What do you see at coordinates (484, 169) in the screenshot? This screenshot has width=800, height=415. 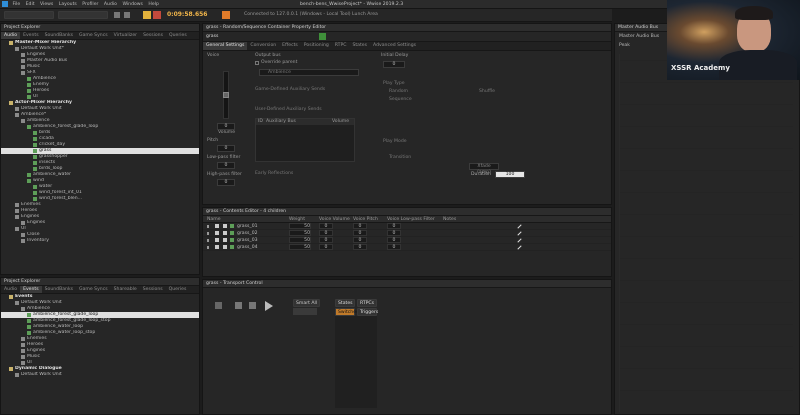 I see `xfade-select: Xfade (amp)` at bounding box center [484, 169].